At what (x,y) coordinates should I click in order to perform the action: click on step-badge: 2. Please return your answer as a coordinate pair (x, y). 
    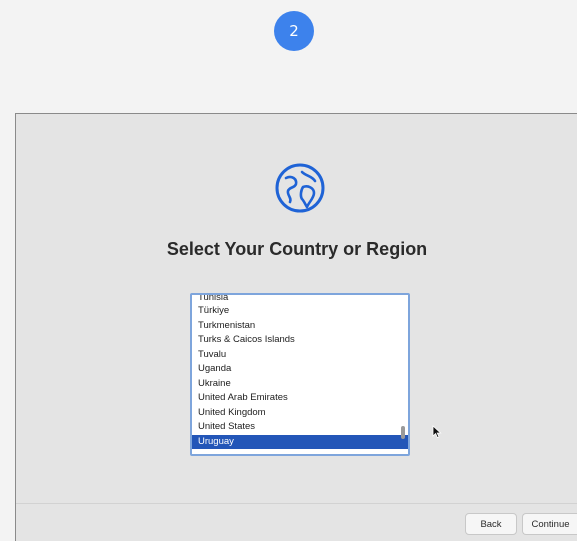
    Looking at the image, I should click on (294, 31).